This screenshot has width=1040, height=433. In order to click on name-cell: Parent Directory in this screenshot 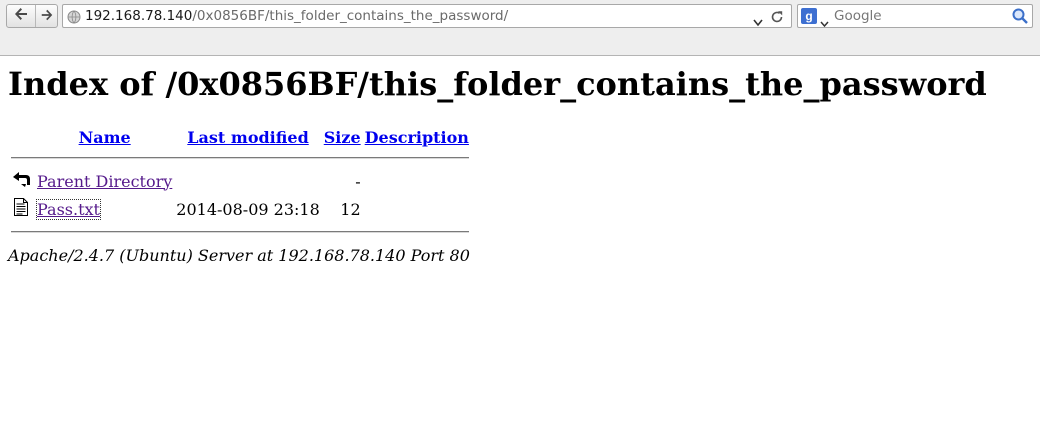, I will do `click(104, 181)`.